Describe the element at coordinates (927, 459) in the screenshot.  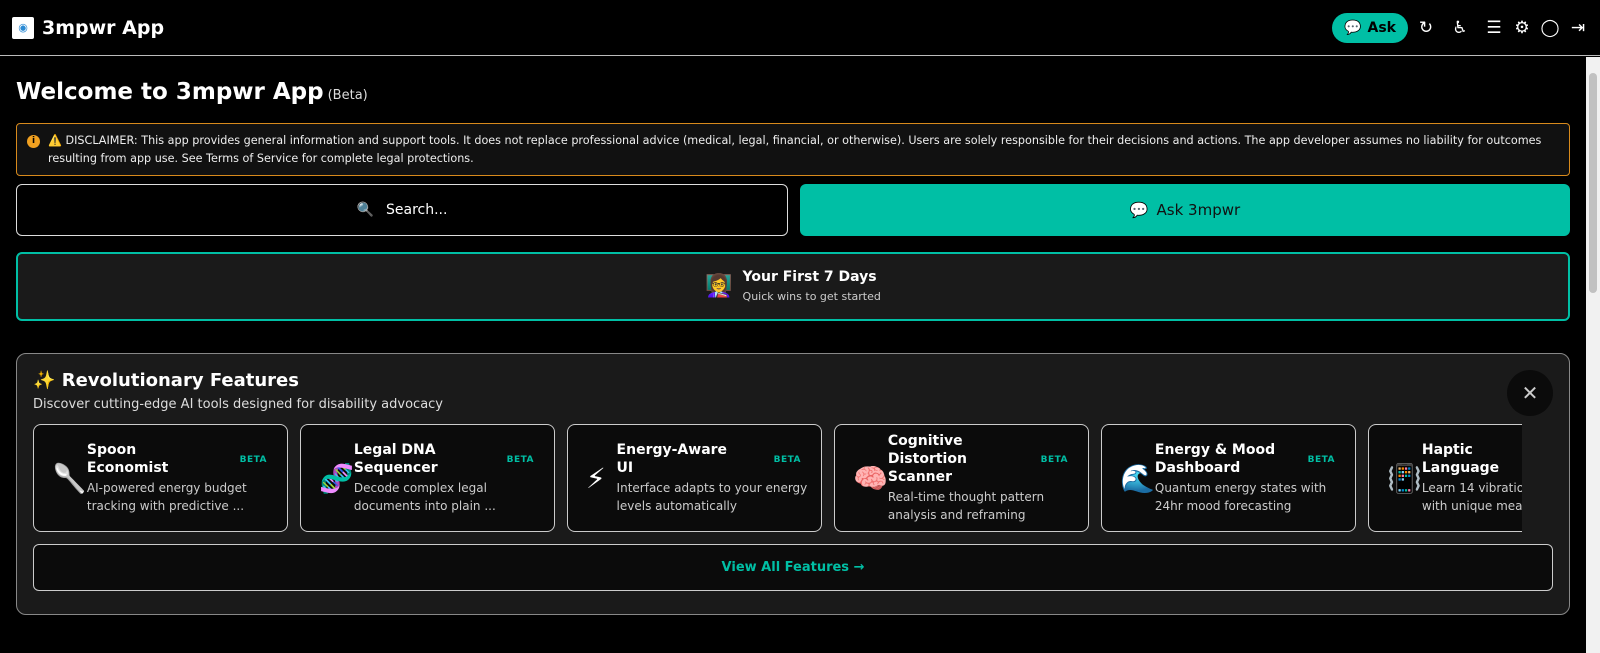
I see `feature-name: Cognitive Distortion Scanner` at that location.